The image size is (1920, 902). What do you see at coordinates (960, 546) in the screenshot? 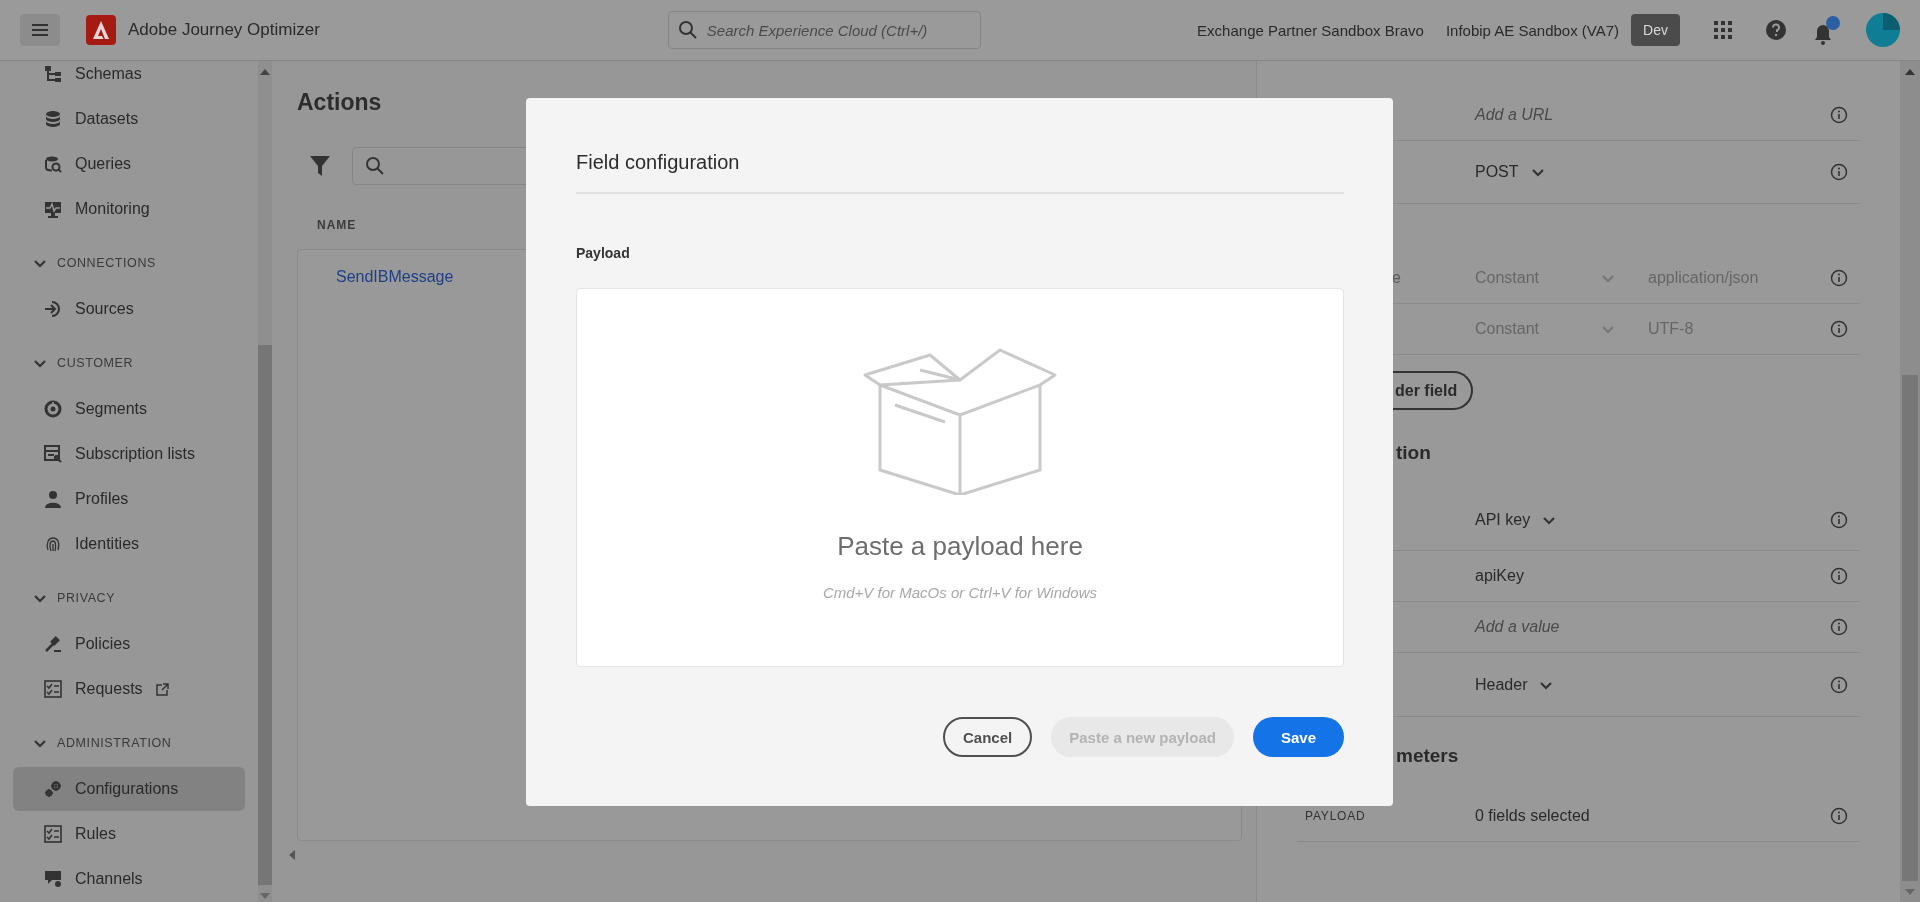
I see `paste-prompt: Paste a payload here` at bounding box center [960, 546].